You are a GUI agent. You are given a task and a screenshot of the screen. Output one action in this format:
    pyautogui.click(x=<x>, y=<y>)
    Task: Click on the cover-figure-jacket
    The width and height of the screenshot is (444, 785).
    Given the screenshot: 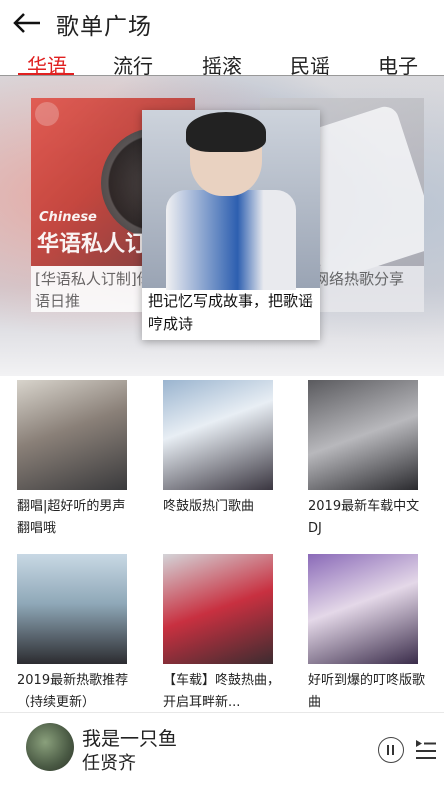 What is the action you would take?
    pyautogui.click(x=231, y=240)
    